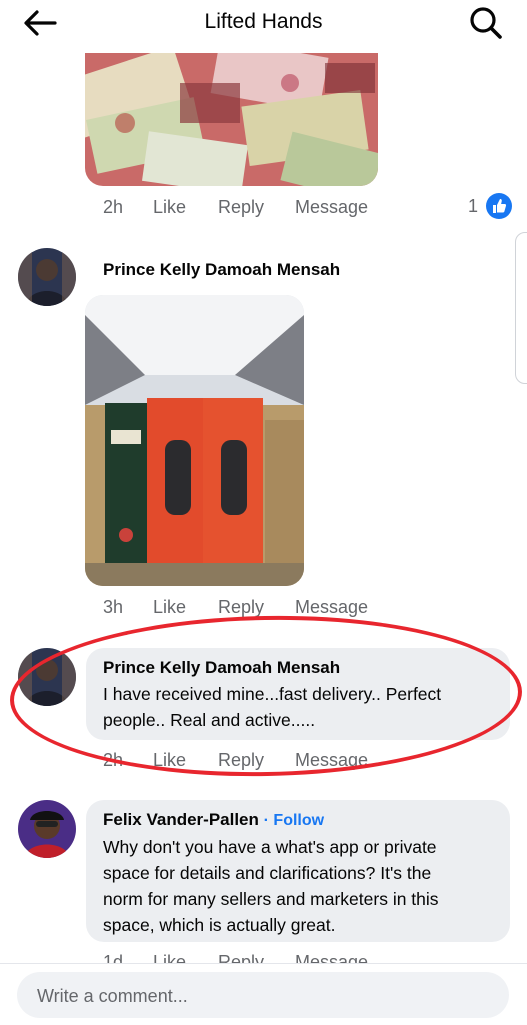  I want to click on comment-author: Felix Vander-Pallen, so click(181, 819).